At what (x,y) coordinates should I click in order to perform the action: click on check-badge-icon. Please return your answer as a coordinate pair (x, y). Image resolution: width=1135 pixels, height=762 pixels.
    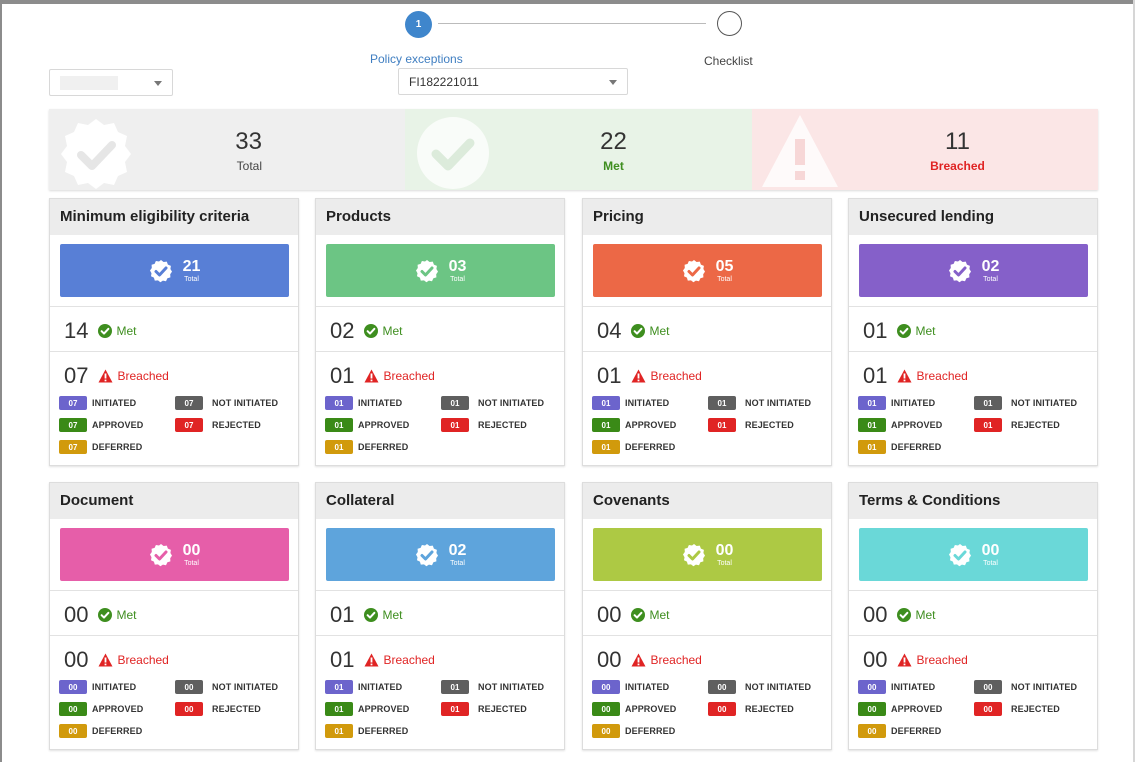
    Looking at the image, I should click on (693, 270).